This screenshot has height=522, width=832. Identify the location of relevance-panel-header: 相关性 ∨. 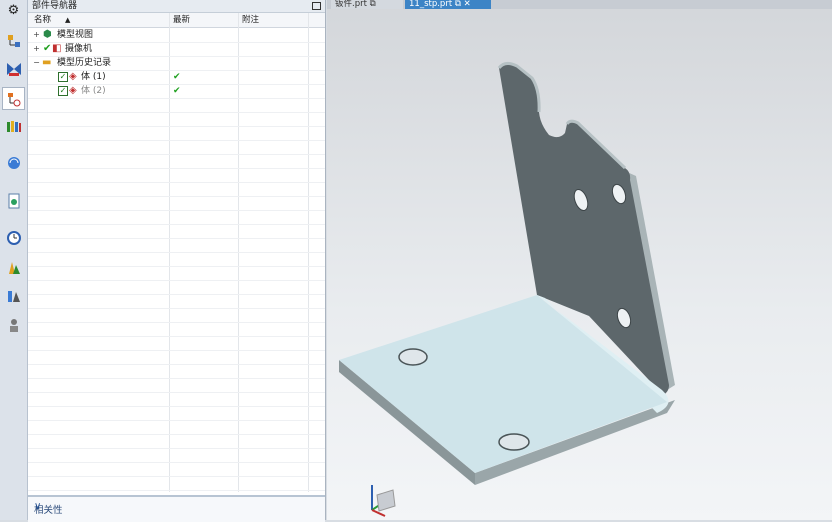
(176, 508).